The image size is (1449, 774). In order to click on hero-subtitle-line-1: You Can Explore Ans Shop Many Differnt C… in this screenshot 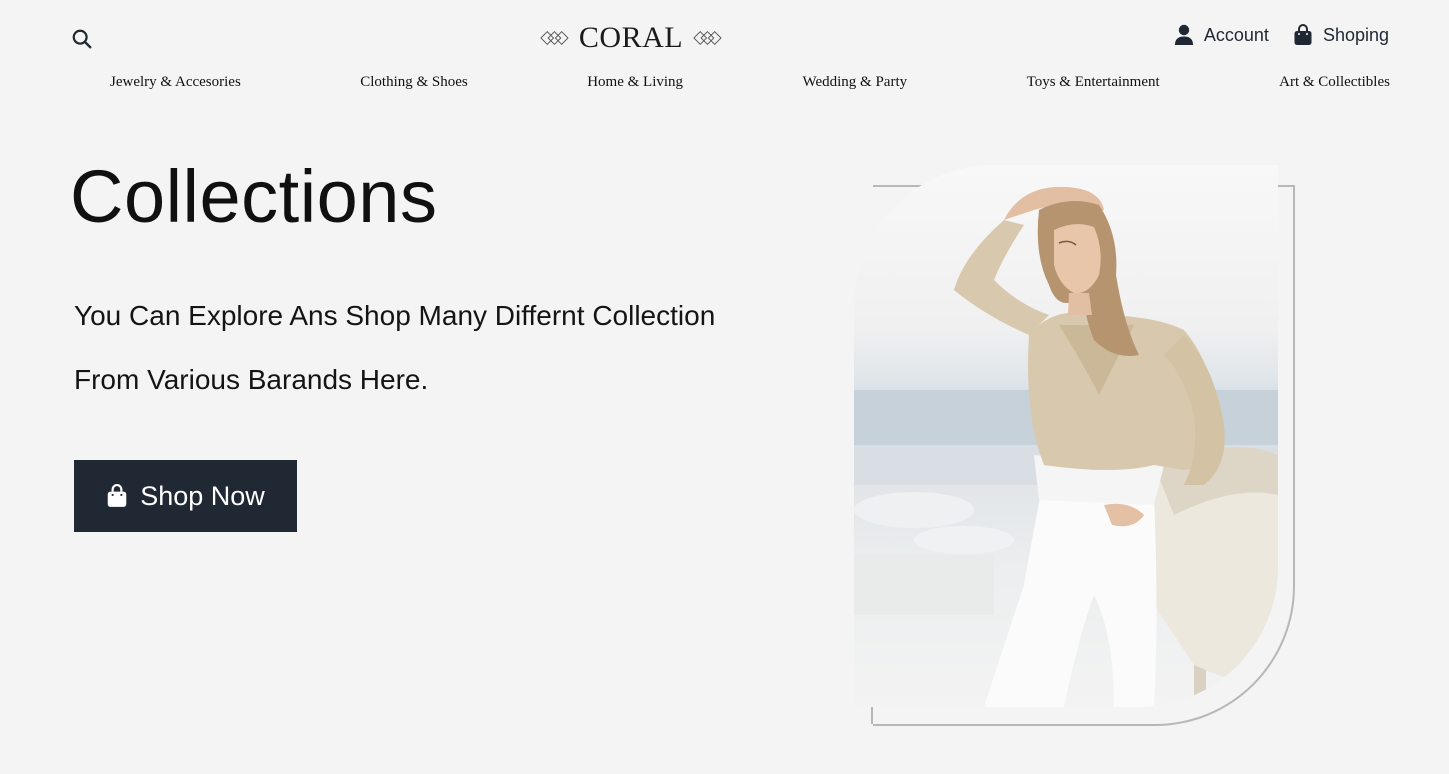, I will do `click(395, 315)`.